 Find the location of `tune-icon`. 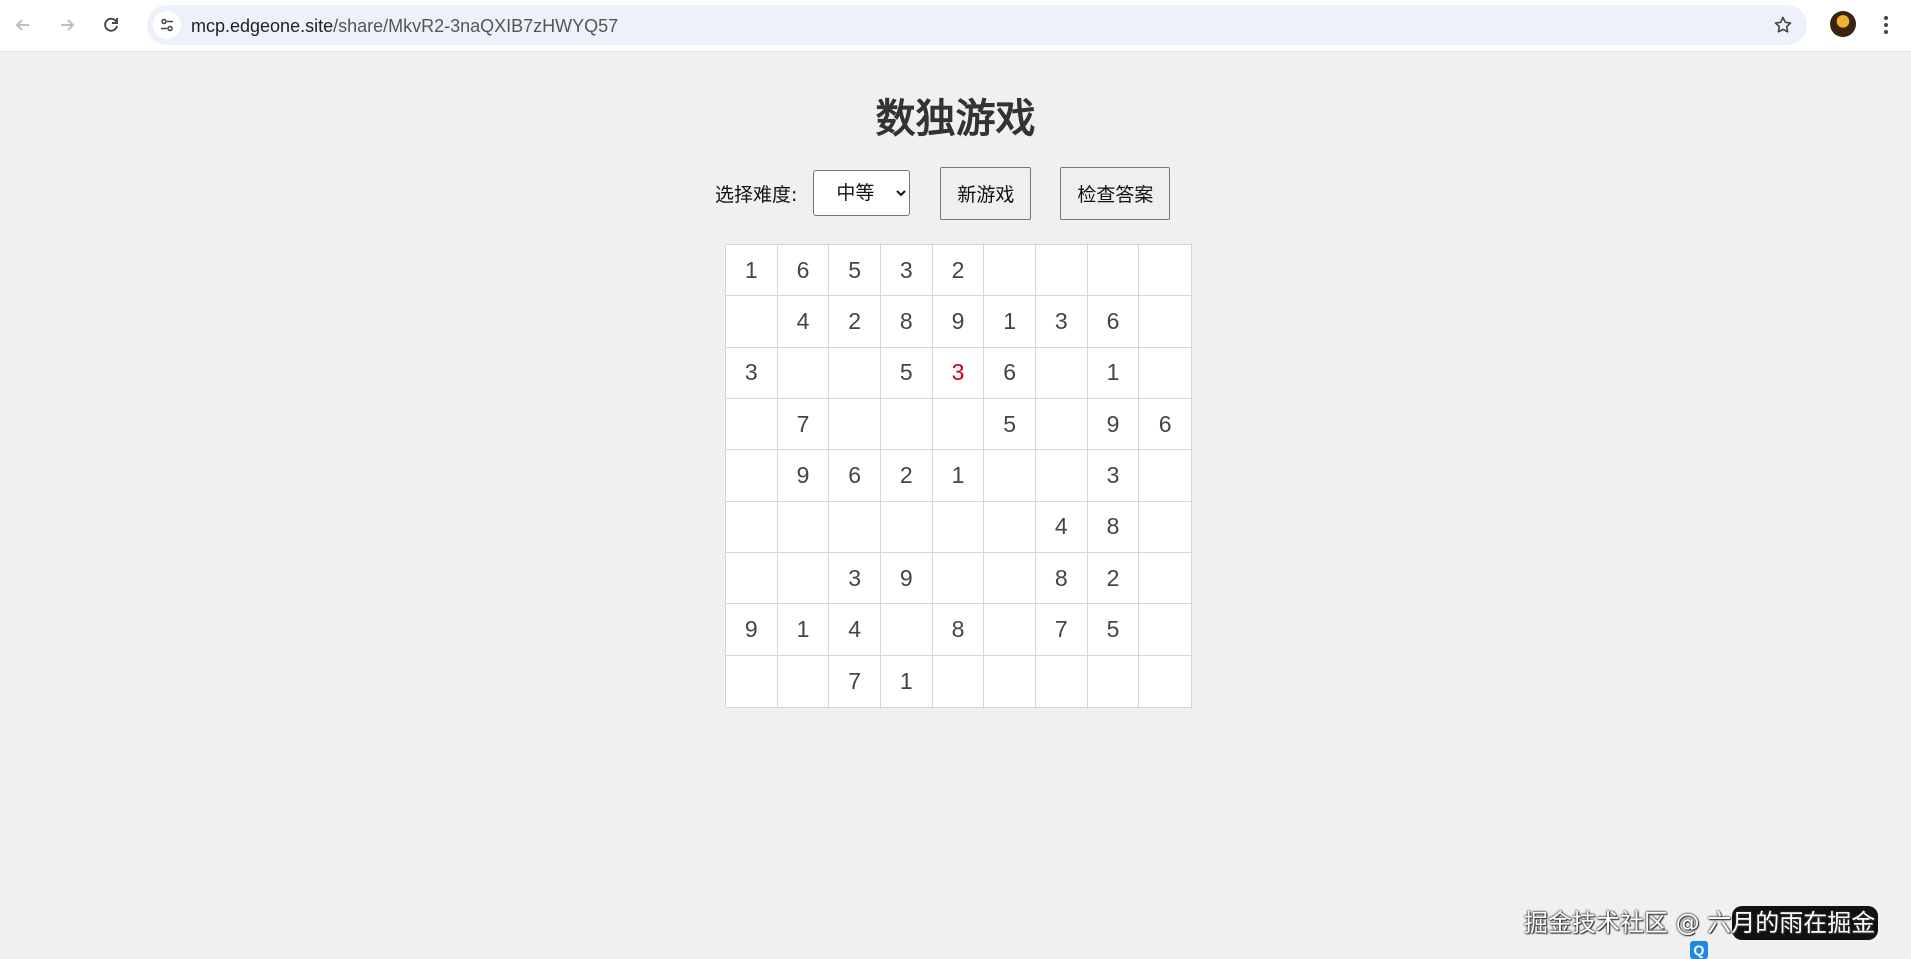

tune-icon is located at coordinates (167, 25).